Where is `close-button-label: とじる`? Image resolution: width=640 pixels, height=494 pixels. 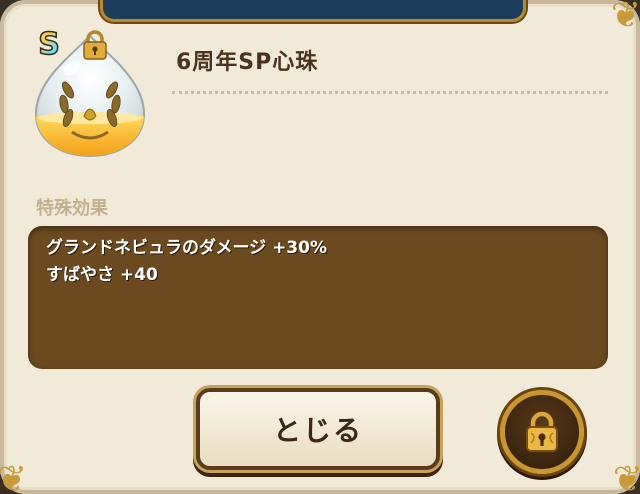
close-button-label: とじる is located at coordinates (317, 430).